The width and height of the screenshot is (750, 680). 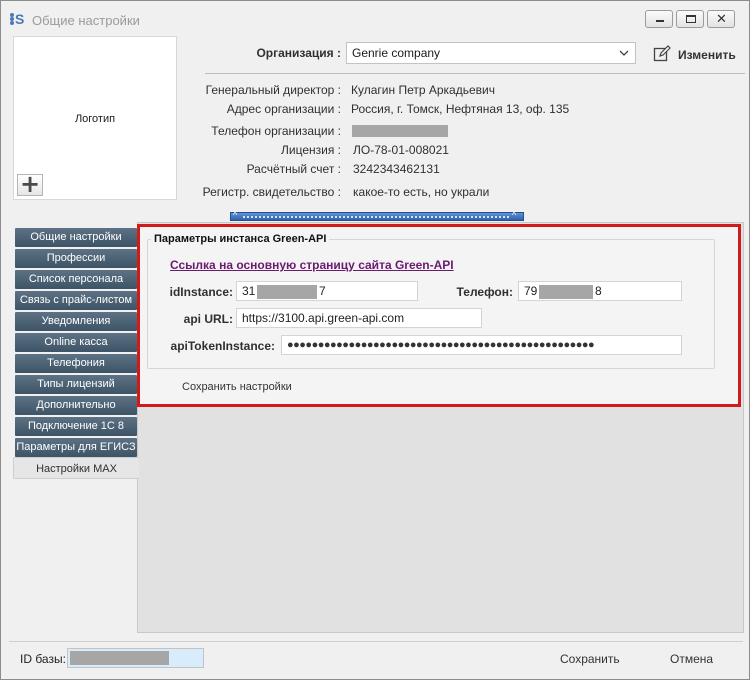 I want to click on edit-label: Изменить, so click(x=707, y=55).